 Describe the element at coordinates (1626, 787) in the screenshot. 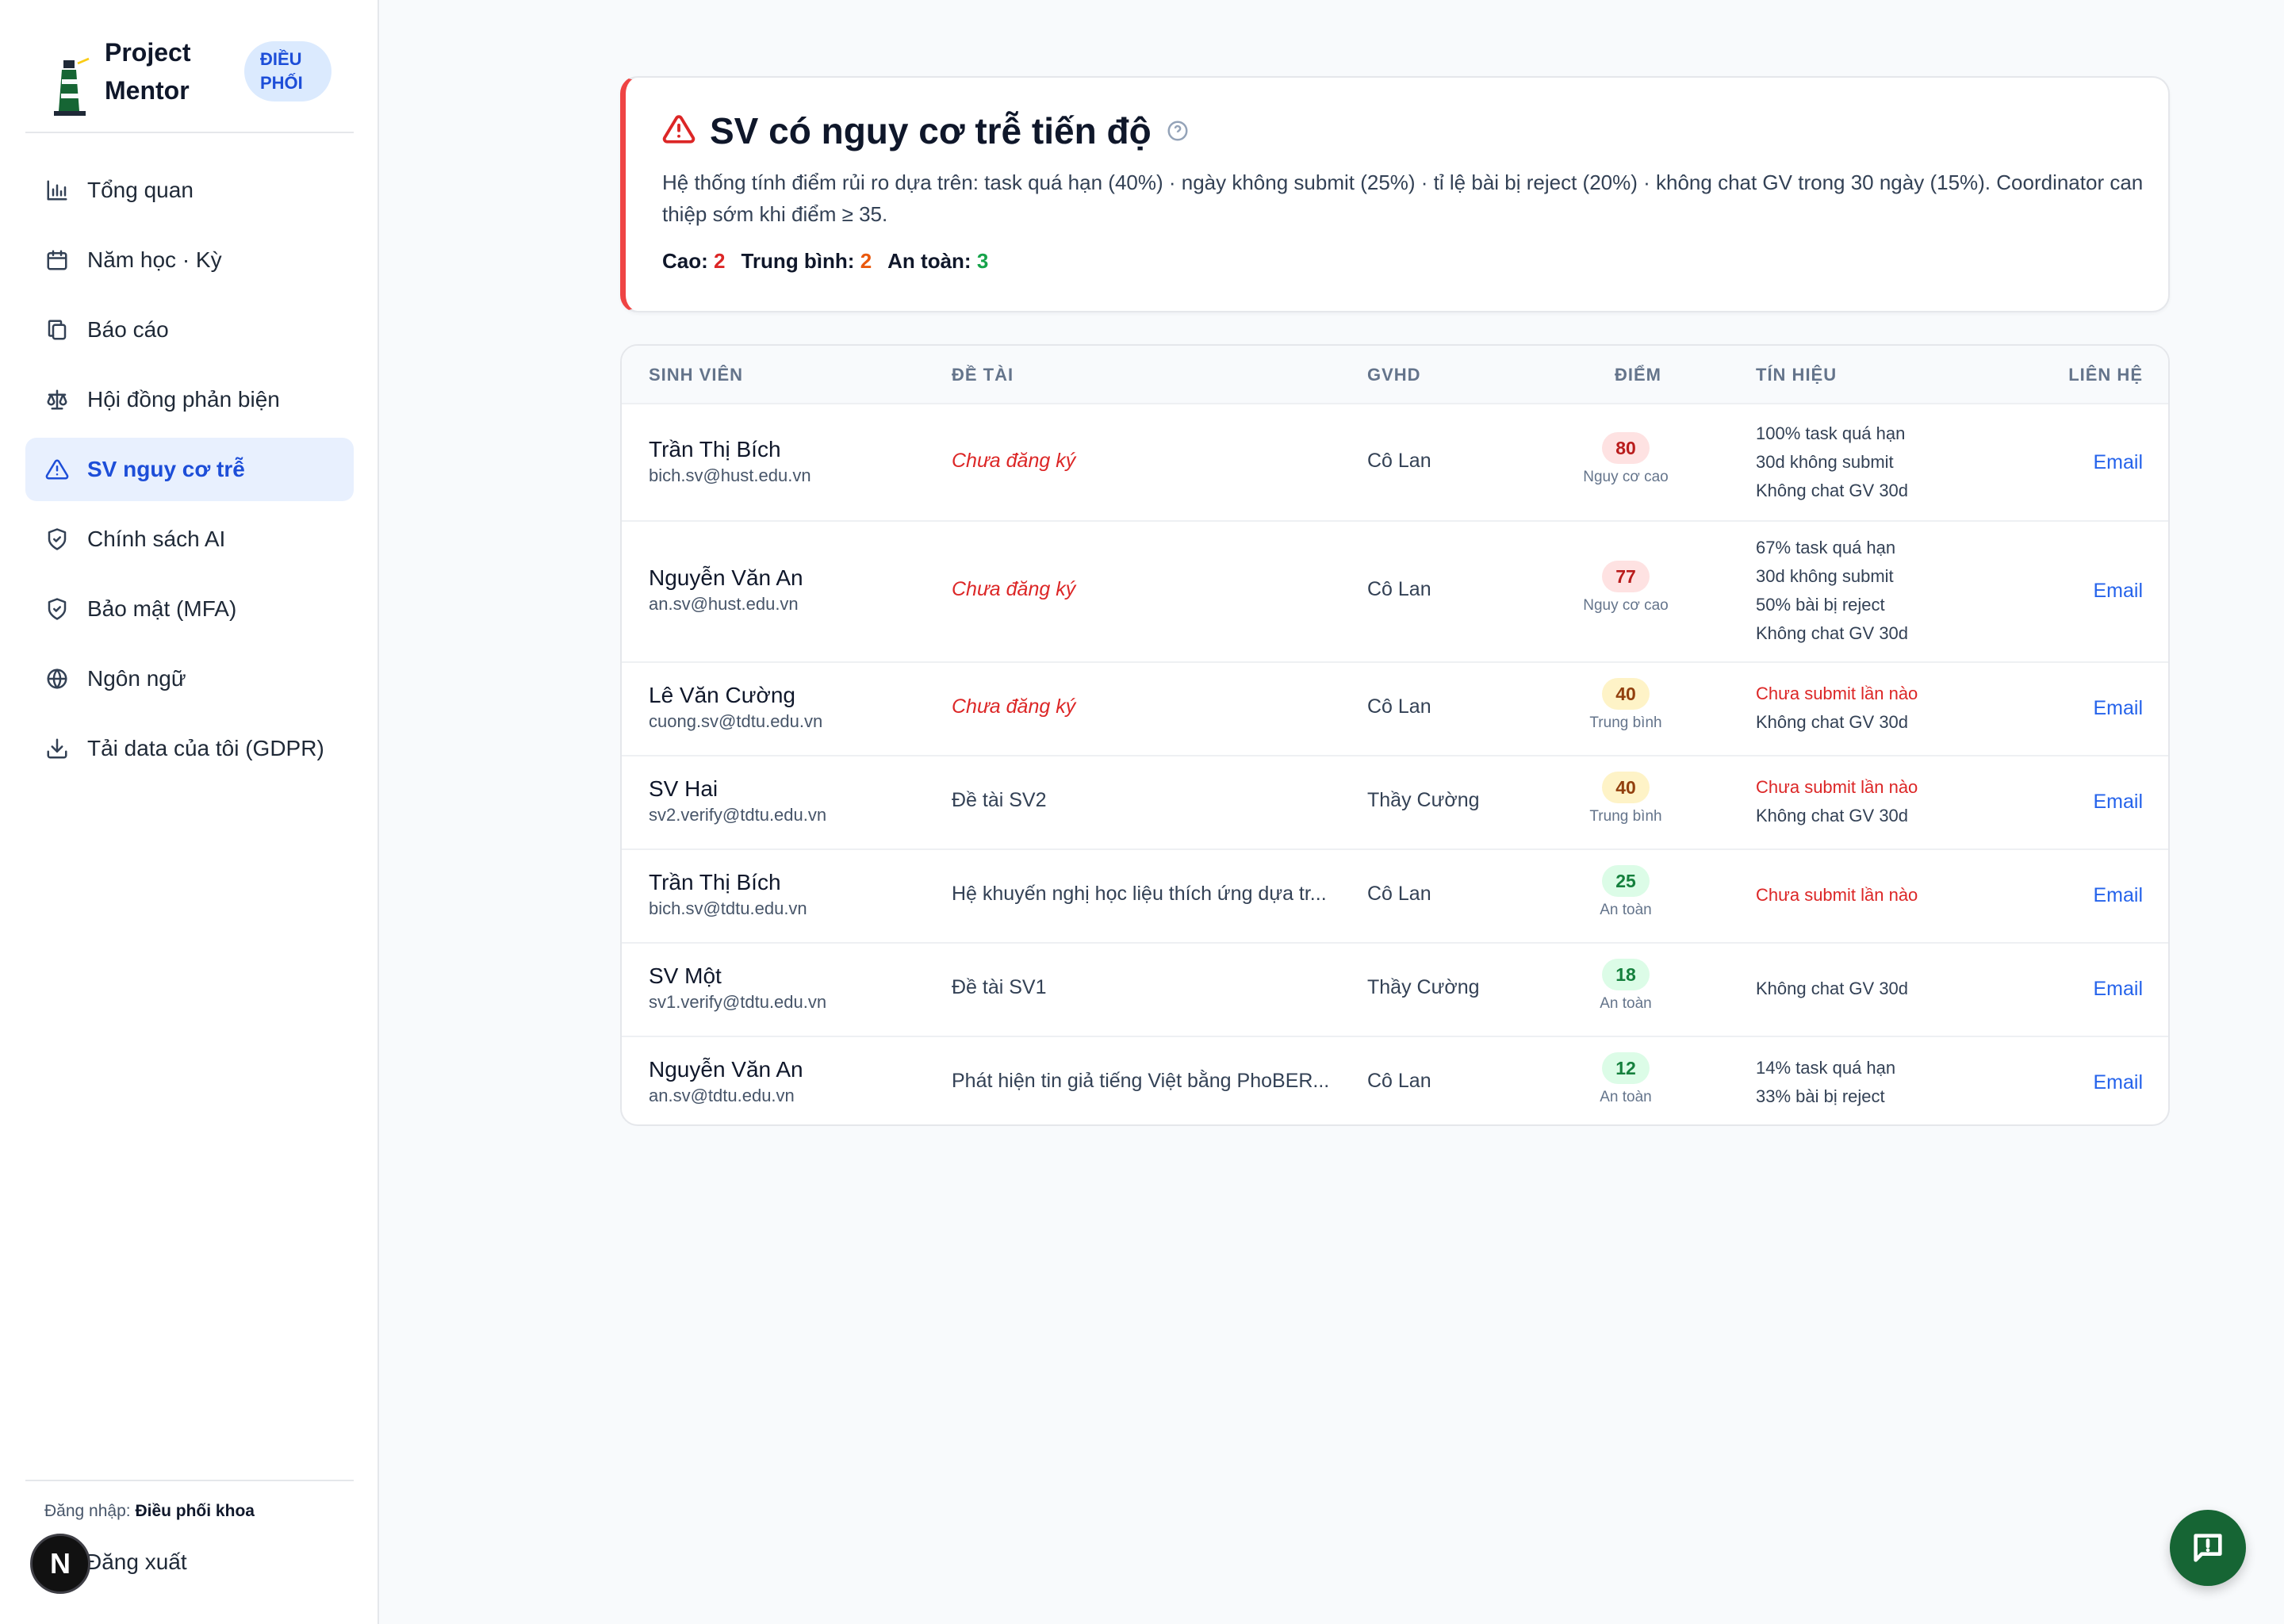

I see `risk-score-badge: 40` at that location.